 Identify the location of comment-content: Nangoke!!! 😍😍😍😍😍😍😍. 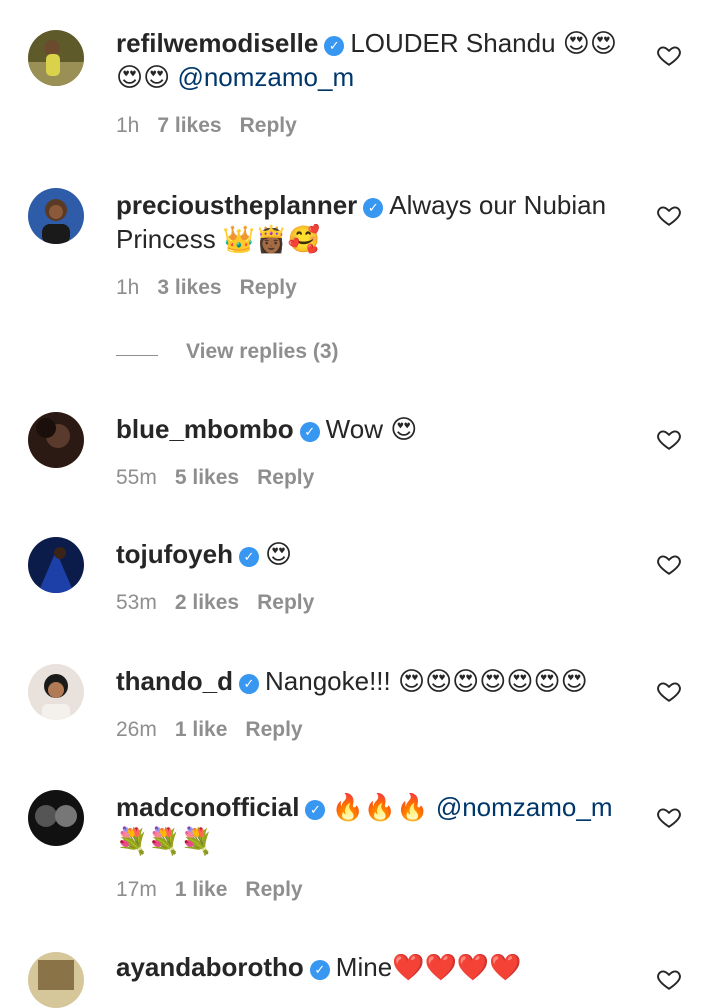
(426, 681).